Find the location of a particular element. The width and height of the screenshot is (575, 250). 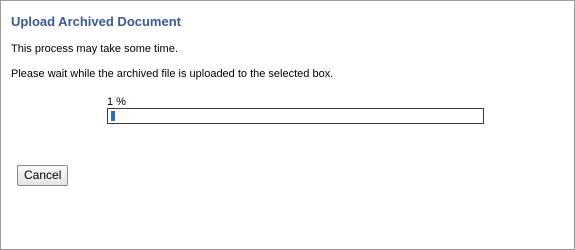

status-message: This process may take some time. is located at coordinates (94, 49).